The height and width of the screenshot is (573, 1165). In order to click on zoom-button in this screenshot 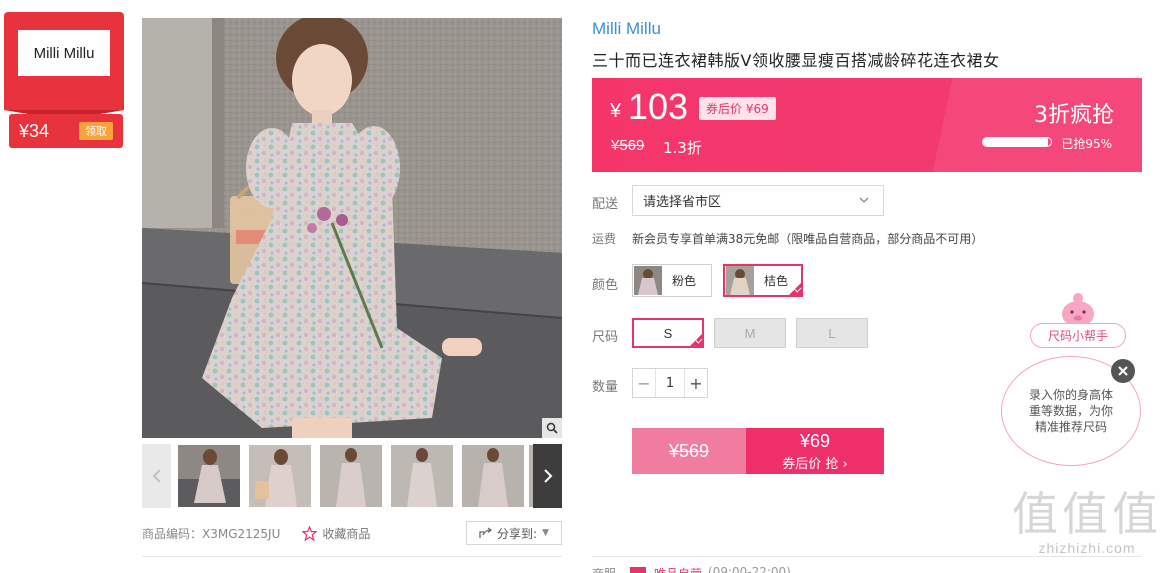, I will do `click(552, 428)`.